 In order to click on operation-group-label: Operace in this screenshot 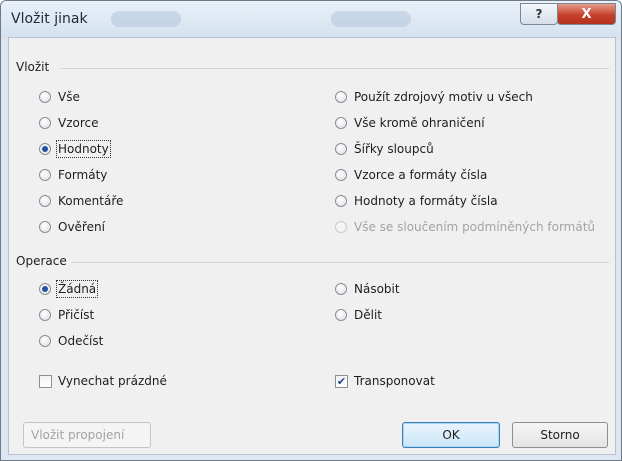, I will do `click(41, 261)`.